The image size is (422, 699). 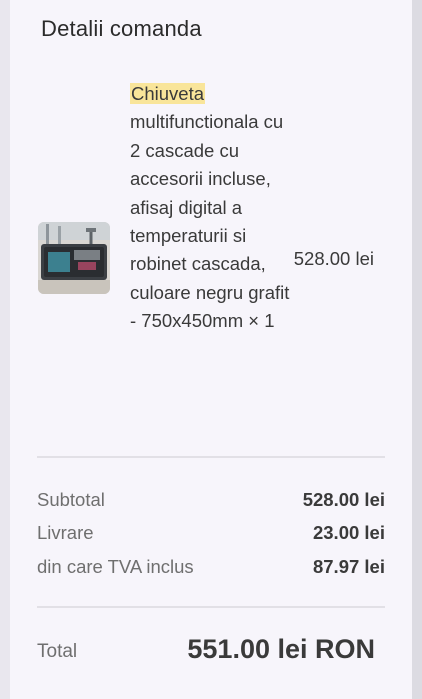 I want to click on shipping-row: Livrare 23.00 lei, so click(x=211, y=535).